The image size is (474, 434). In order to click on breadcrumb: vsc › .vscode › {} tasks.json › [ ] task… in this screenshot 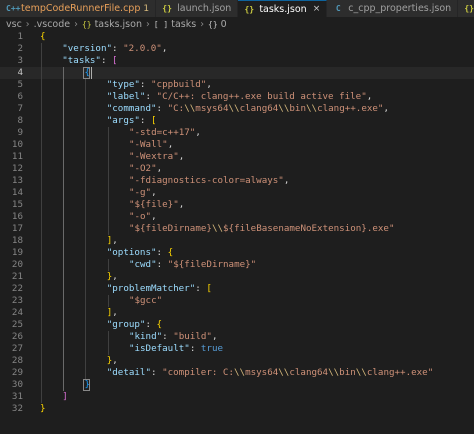, I will do `click(237, 24)`.